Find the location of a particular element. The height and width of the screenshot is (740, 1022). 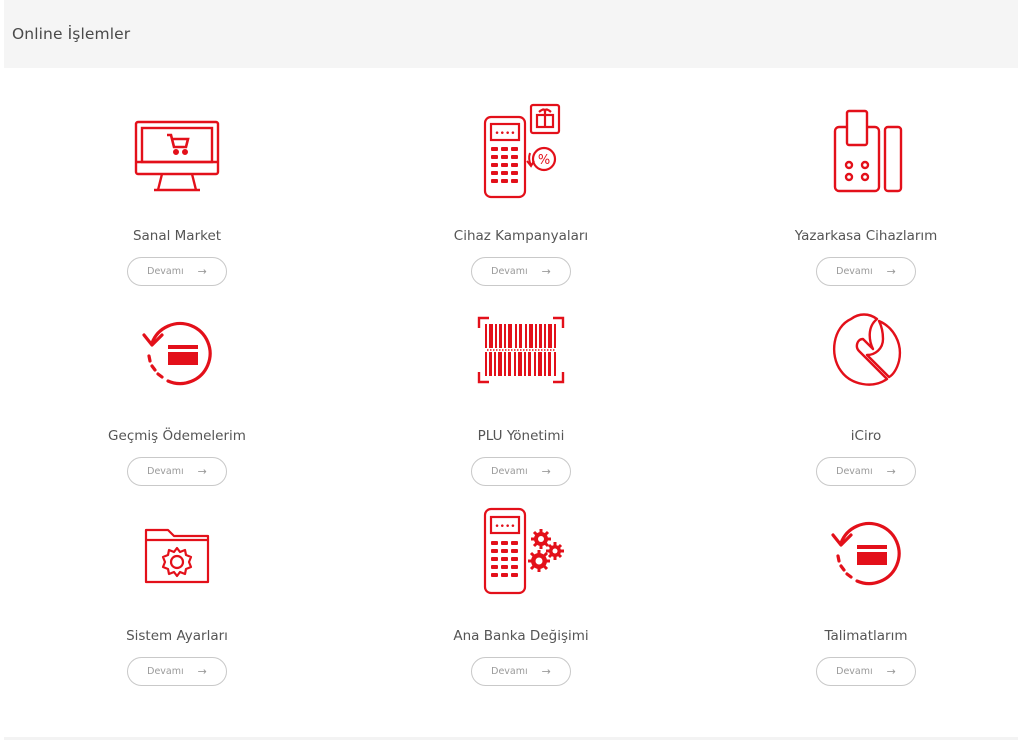

card-label: Talimatlarım is located at coordinates (866, 636).